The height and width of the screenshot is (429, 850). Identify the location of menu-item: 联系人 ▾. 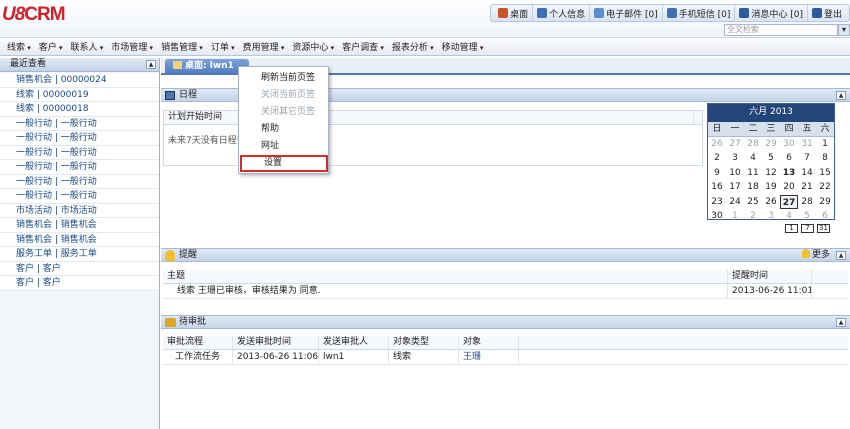
(87, 46).